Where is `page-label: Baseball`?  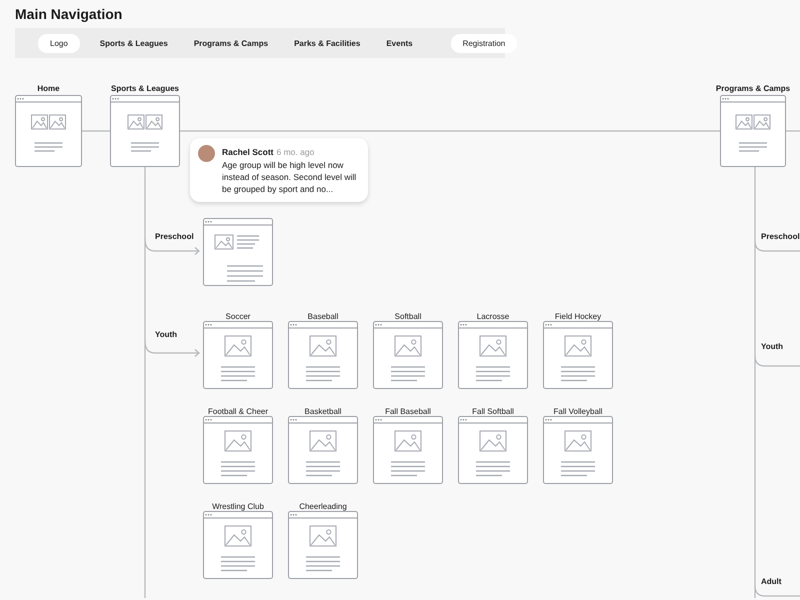
page-label: Baseball is located at coordinates (323, 317).